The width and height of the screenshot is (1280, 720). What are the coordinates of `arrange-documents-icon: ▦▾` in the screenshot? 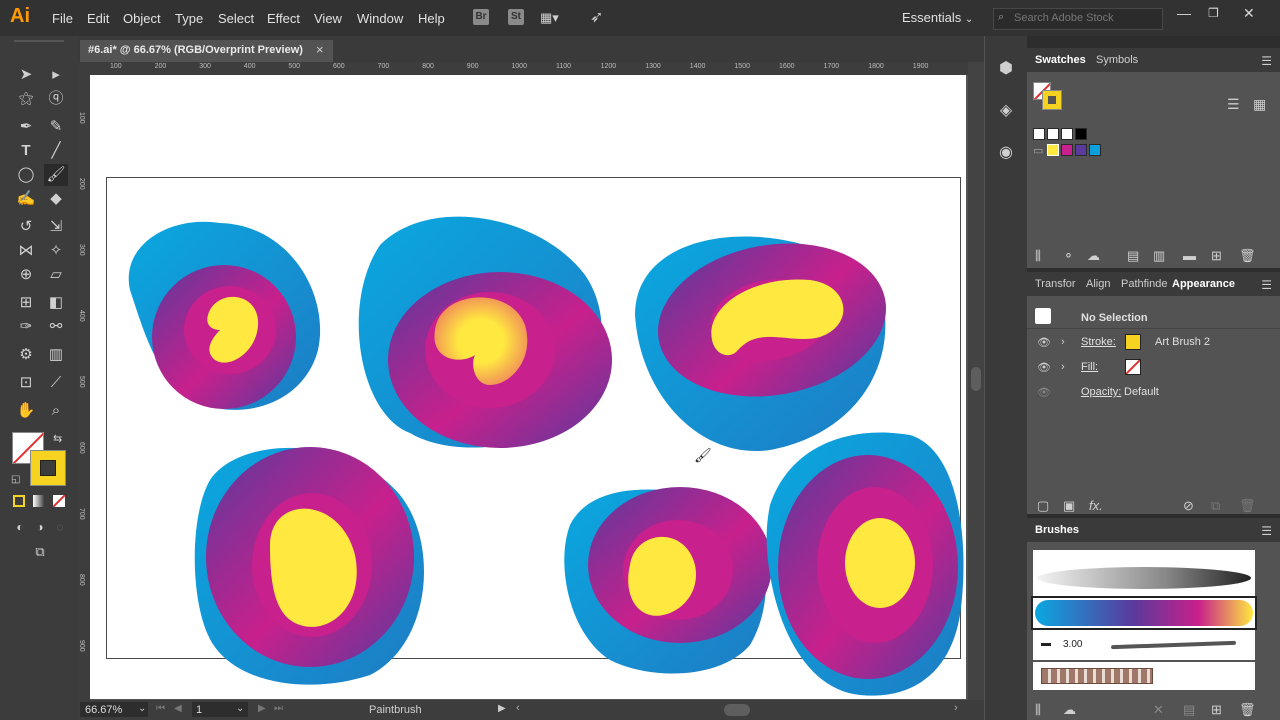 It's located at (549, 18).